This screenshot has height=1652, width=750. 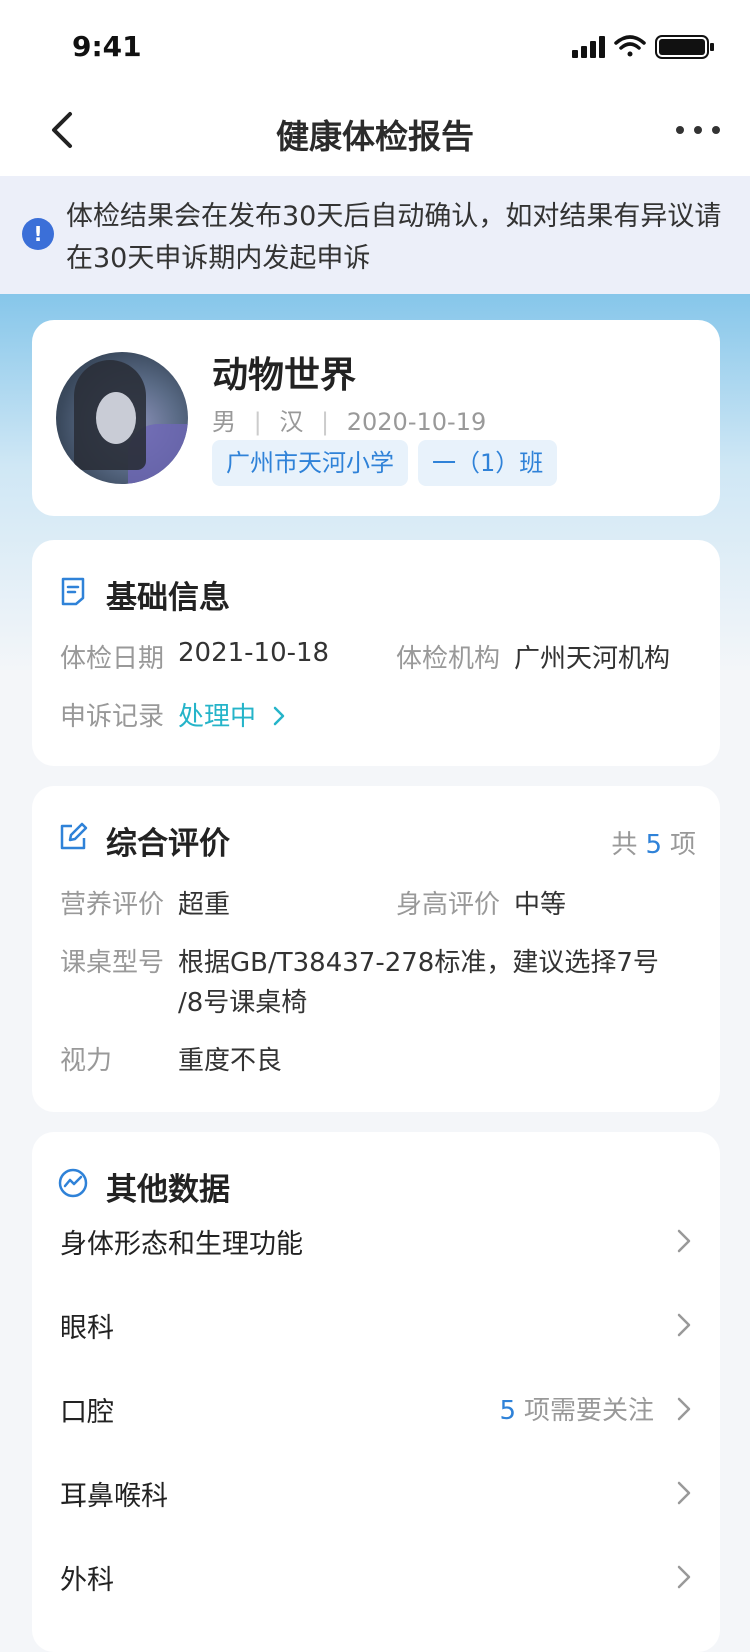 I want to click on nutrition-label: 营养评价, so click(x=112, y=905).